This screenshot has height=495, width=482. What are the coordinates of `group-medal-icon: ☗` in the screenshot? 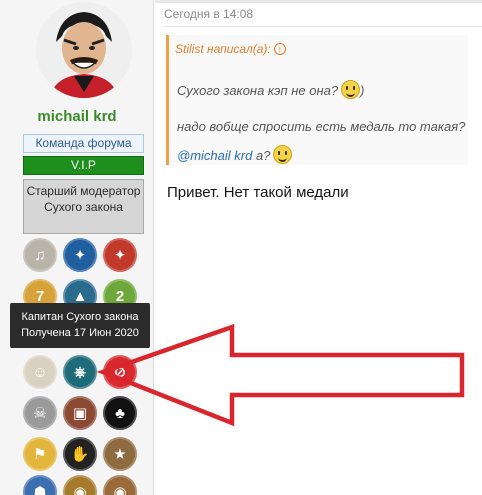 It's located at (40, 485).